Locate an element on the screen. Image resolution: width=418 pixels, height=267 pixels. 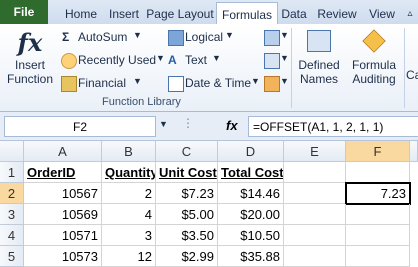
defined-names-button: Defined Names is located at coordinates (319, 58).